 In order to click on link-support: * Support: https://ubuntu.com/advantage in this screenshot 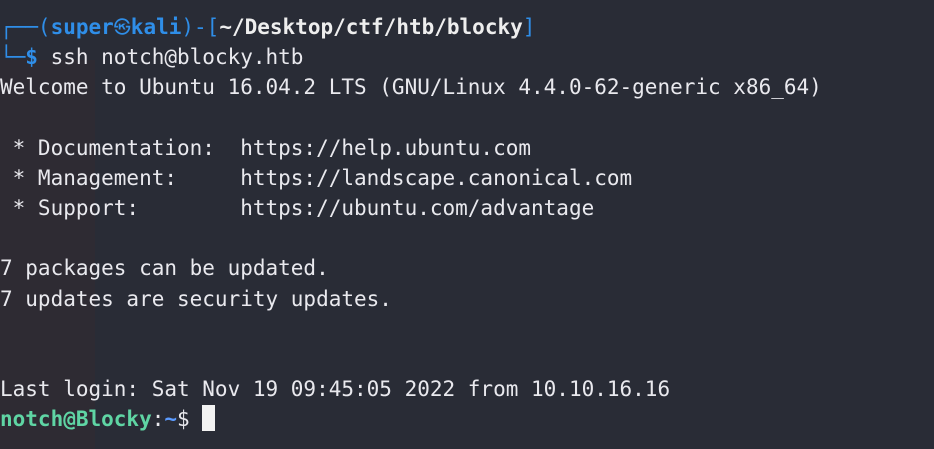, I will do `click(297, 207)`.